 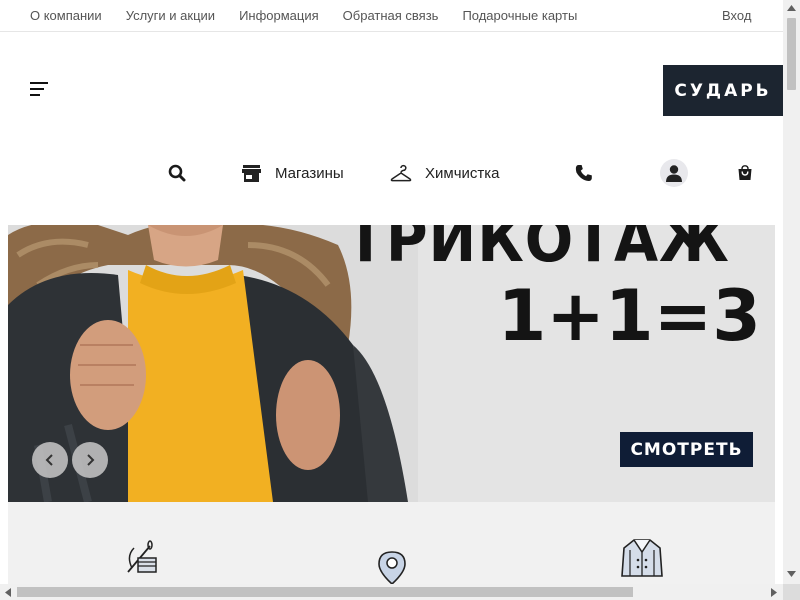 What do you see at coordinates (66, 16) in the screenshot?
I see `topnav-item-about: О компании` at bounding box center [66, 16].